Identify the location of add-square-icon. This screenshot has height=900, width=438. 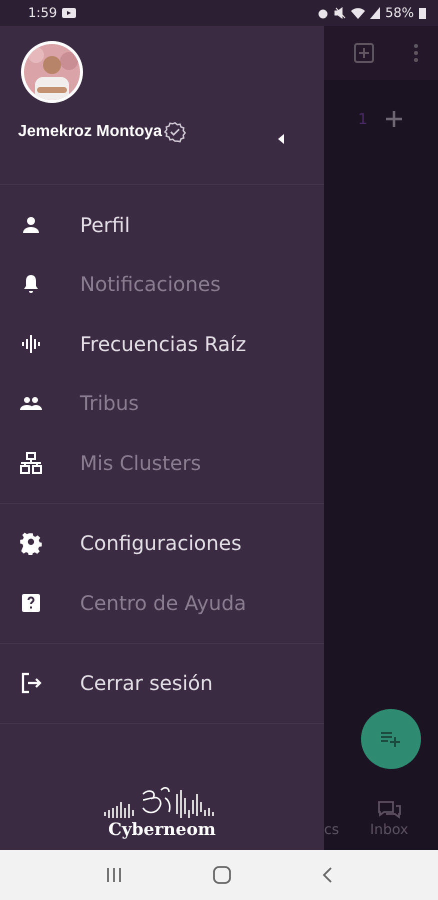
(364, 53).